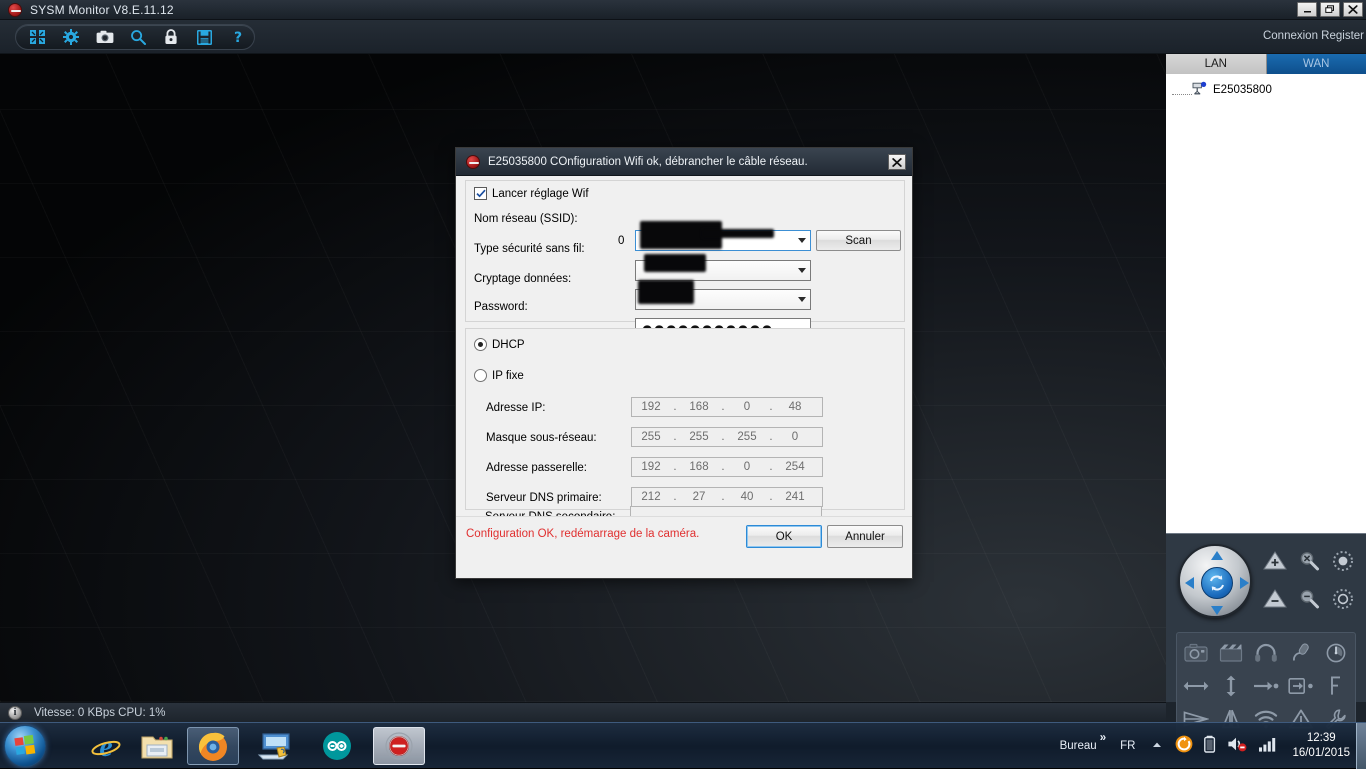  What do you see at coordinates (1353, 9) in the screenshot?
I see `close-button` at bounding box center [1353, 9].